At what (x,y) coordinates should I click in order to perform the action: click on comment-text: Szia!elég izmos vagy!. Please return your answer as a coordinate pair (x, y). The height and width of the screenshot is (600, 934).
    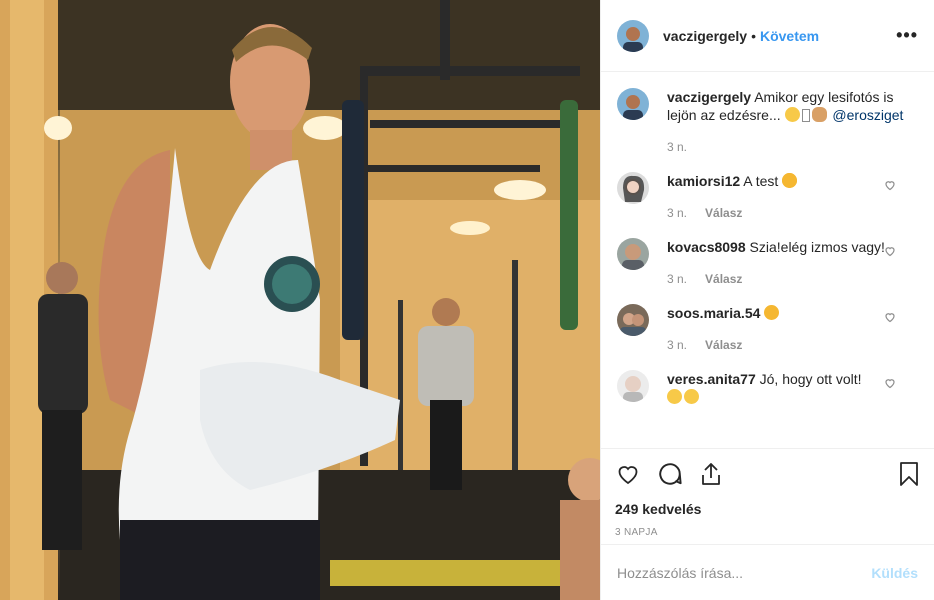
    Looking at the image, I should click on (817, 247).